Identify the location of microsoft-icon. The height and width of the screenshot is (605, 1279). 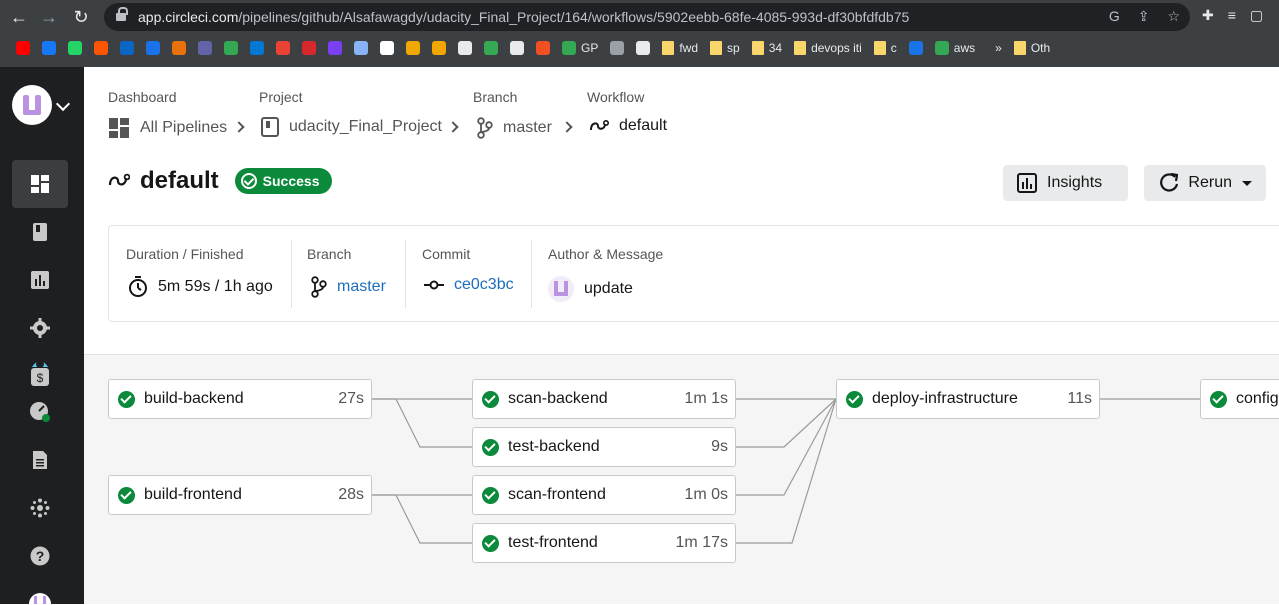
(543, 48).